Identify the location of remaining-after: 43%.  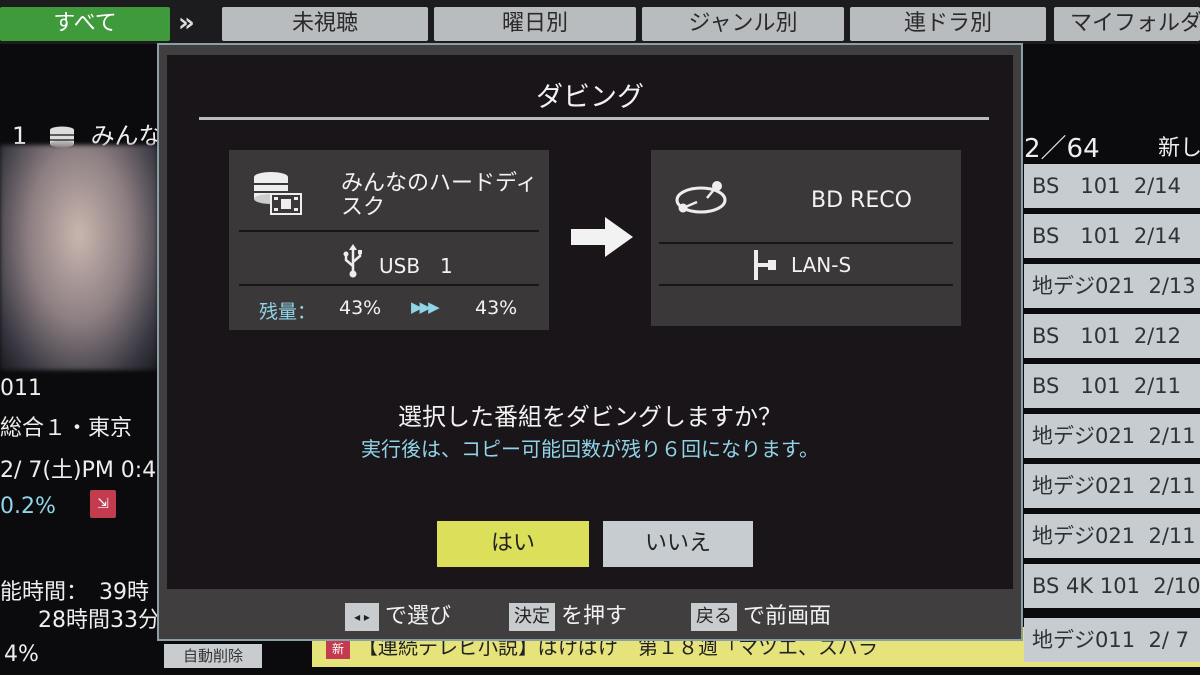
(496, 308).